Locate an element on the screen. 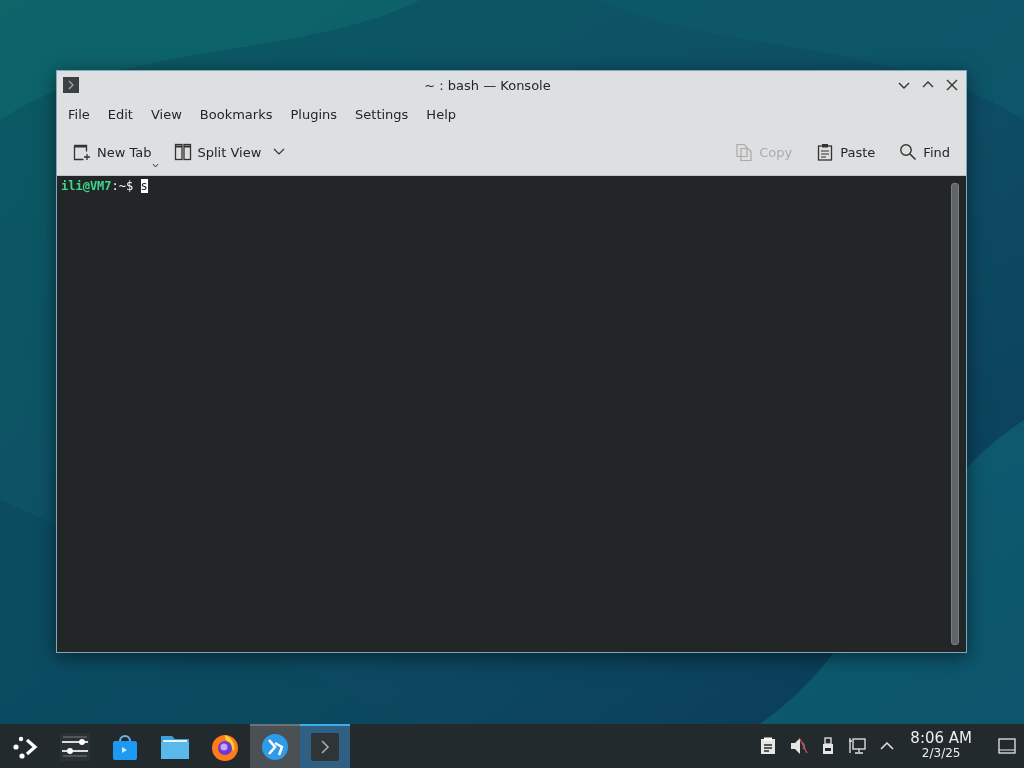 The width and height of the screenshot is (1024, 768). find-button: Find is located at coordinates (924, 152).